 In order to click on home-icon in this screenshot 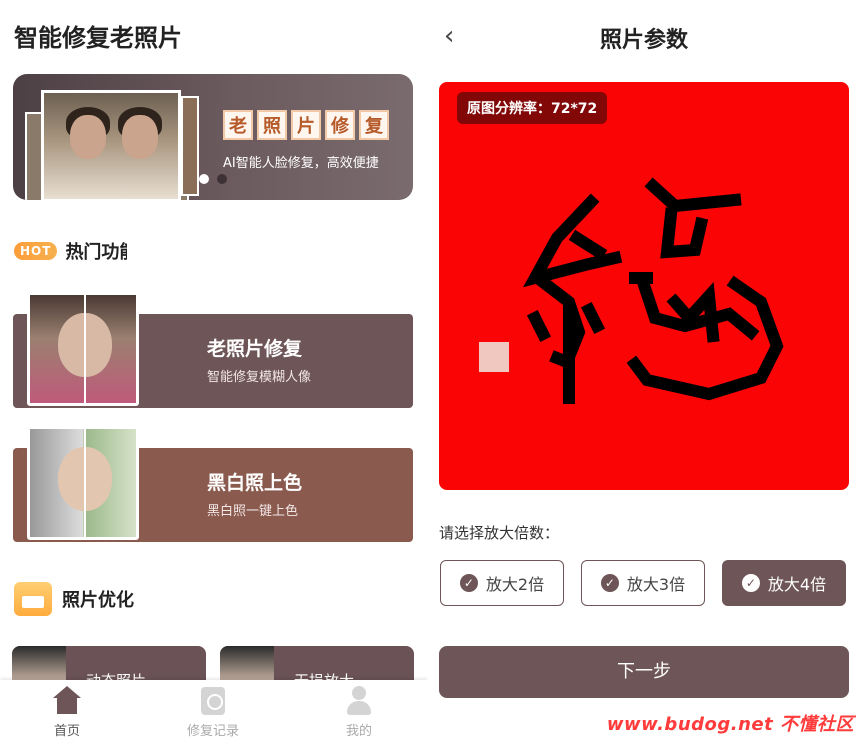, I will do `click(67, 701)`.